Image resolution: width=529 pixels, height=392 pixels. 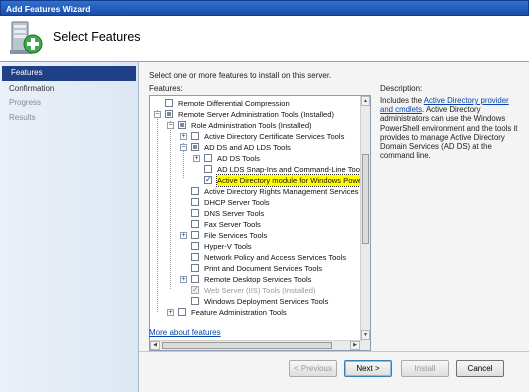 I want to click on tree-item-label: AD DS and AD LDS Tools, so click(x=247, y=147).